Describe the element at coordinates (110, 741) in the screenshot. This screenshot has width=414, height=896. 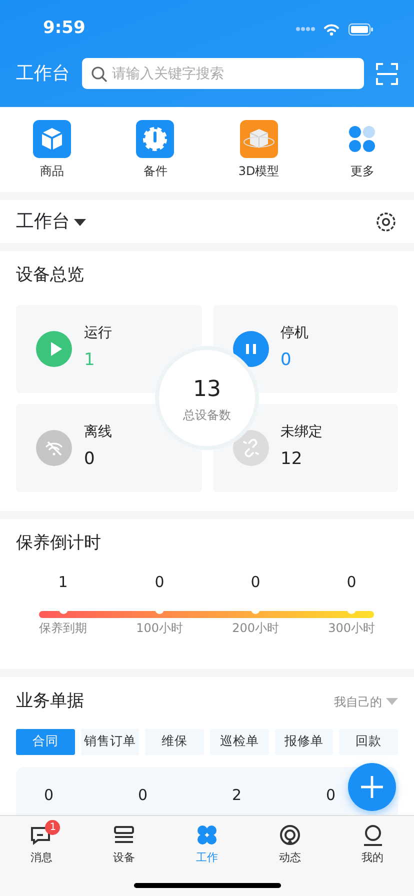
I see `document-tab: 销售订单` at that location.